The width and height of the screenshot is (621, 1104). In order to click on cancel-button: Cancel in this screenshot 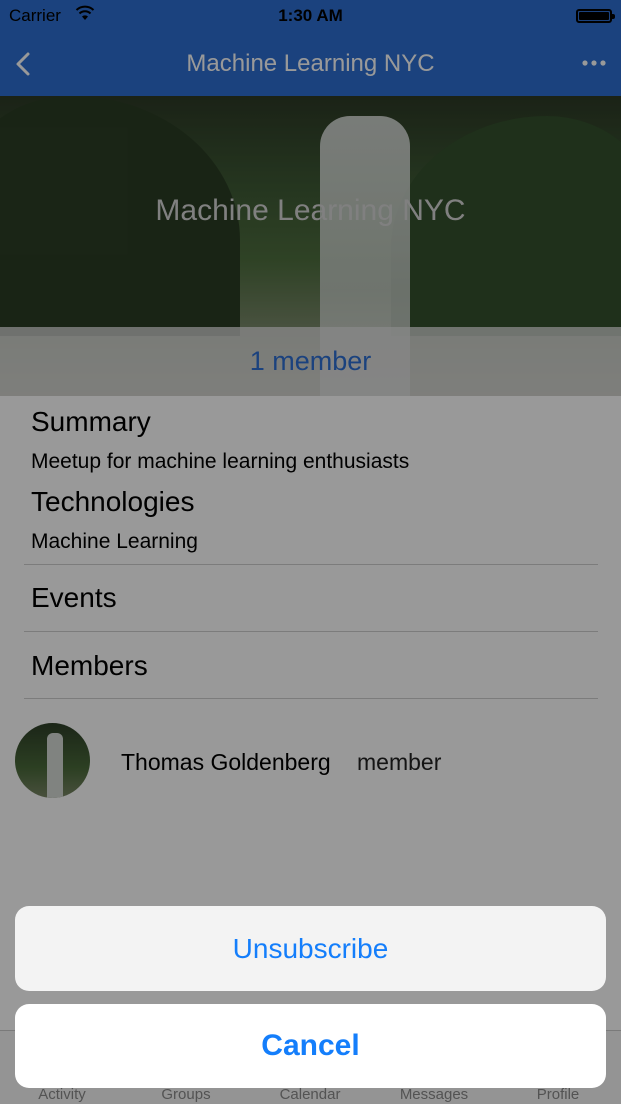, I will do `click(310, 1046)`.